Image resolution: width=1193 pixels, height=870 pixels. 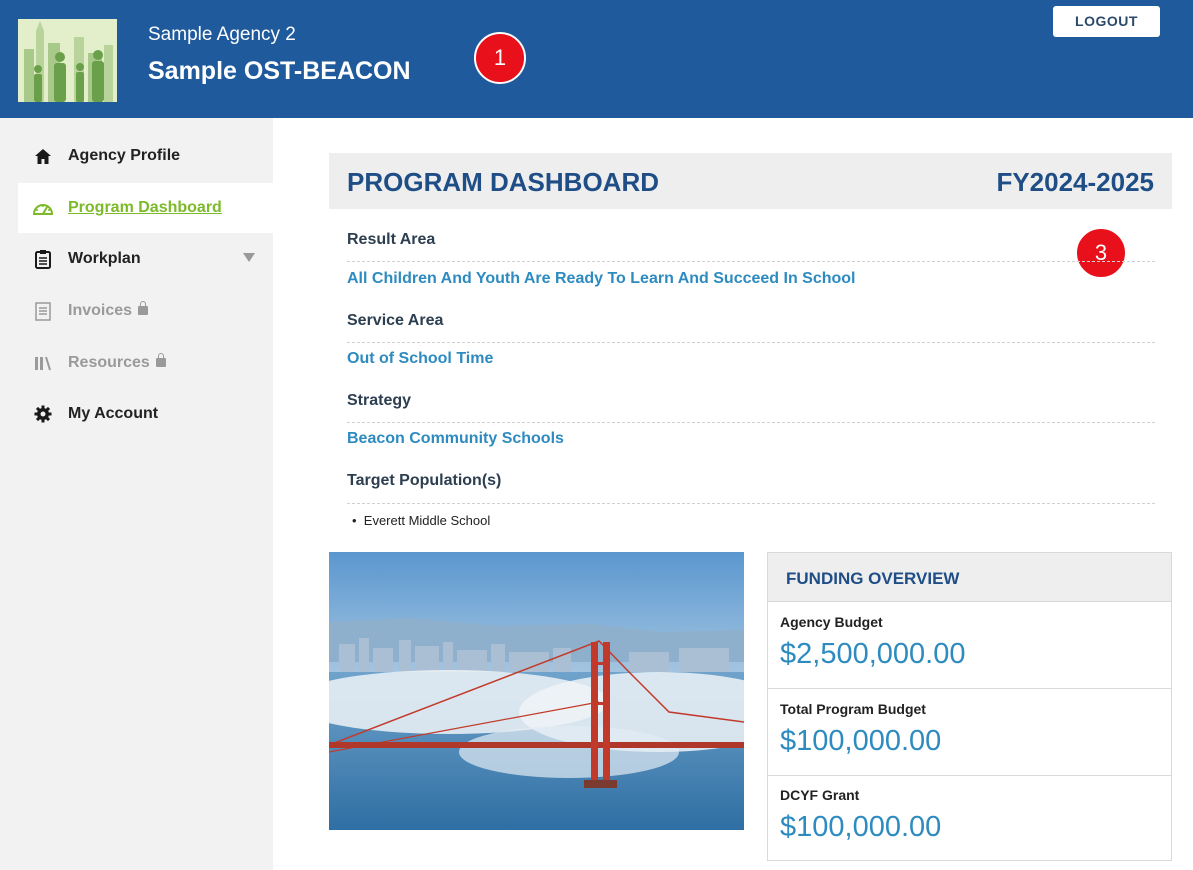 I want to click on logout-button: LOGOUT, so click(x=1106, y=21).